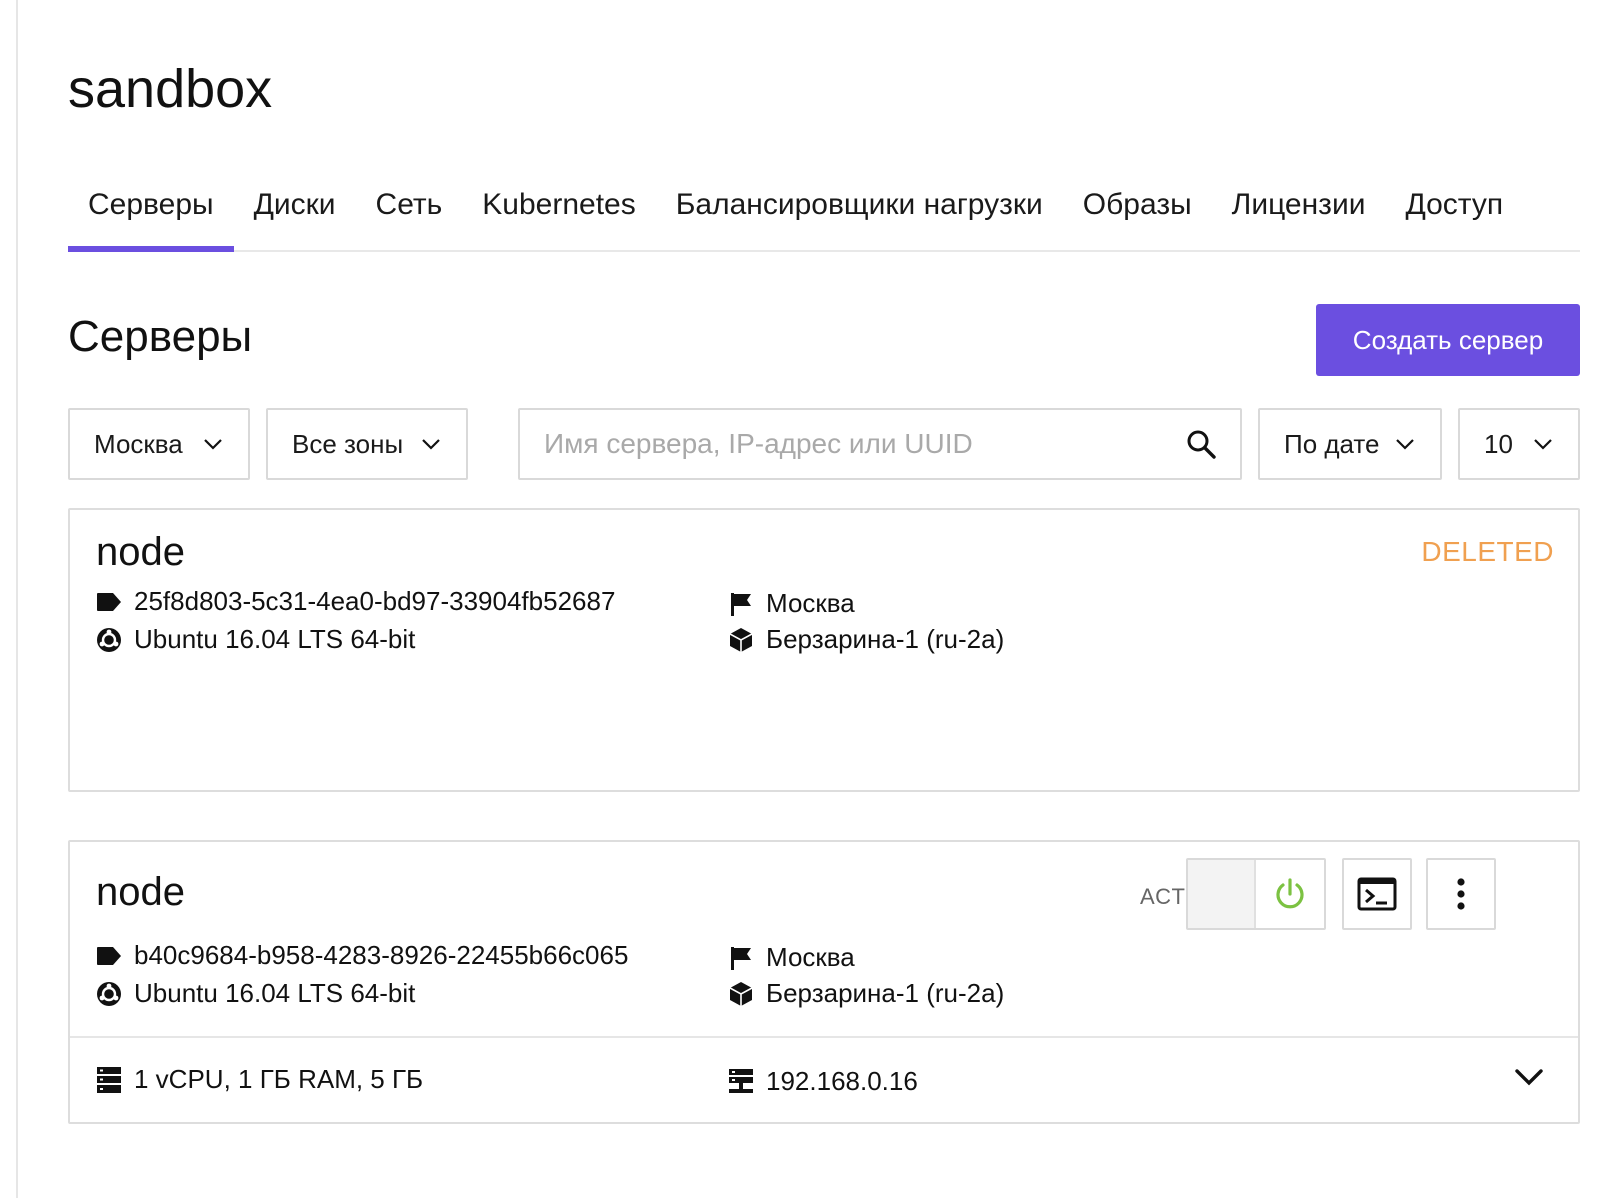 Image resolution: width=1624 pixels, height=1198 pixels. Describe the element at coordinates (295, 210) in the screenshot. I see `tab-disks: Диски` at that location.